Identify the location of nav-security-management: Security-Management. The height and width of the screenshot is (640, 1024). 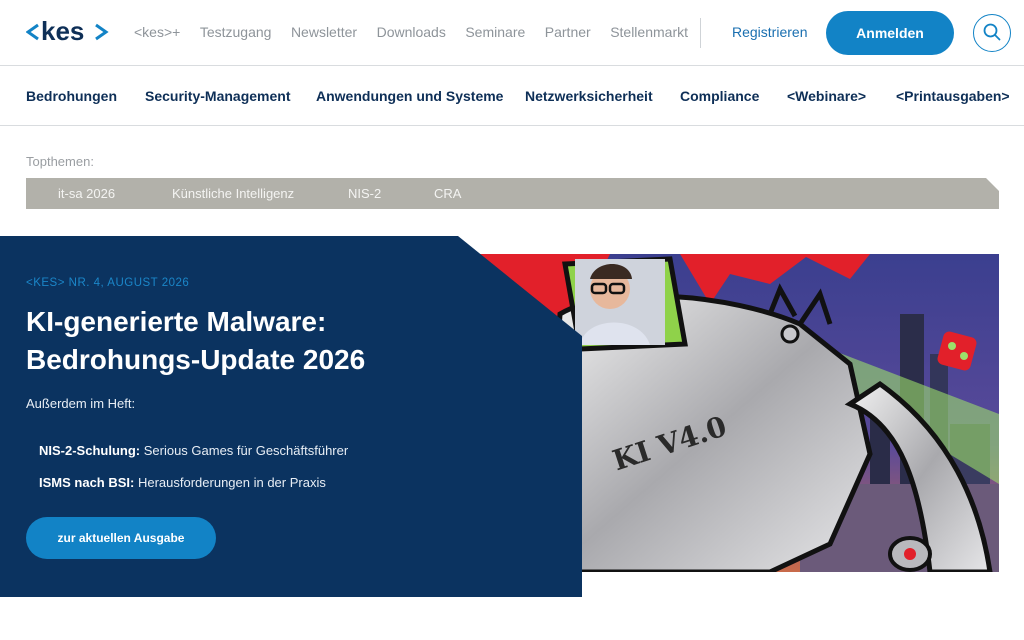
(217, 96).